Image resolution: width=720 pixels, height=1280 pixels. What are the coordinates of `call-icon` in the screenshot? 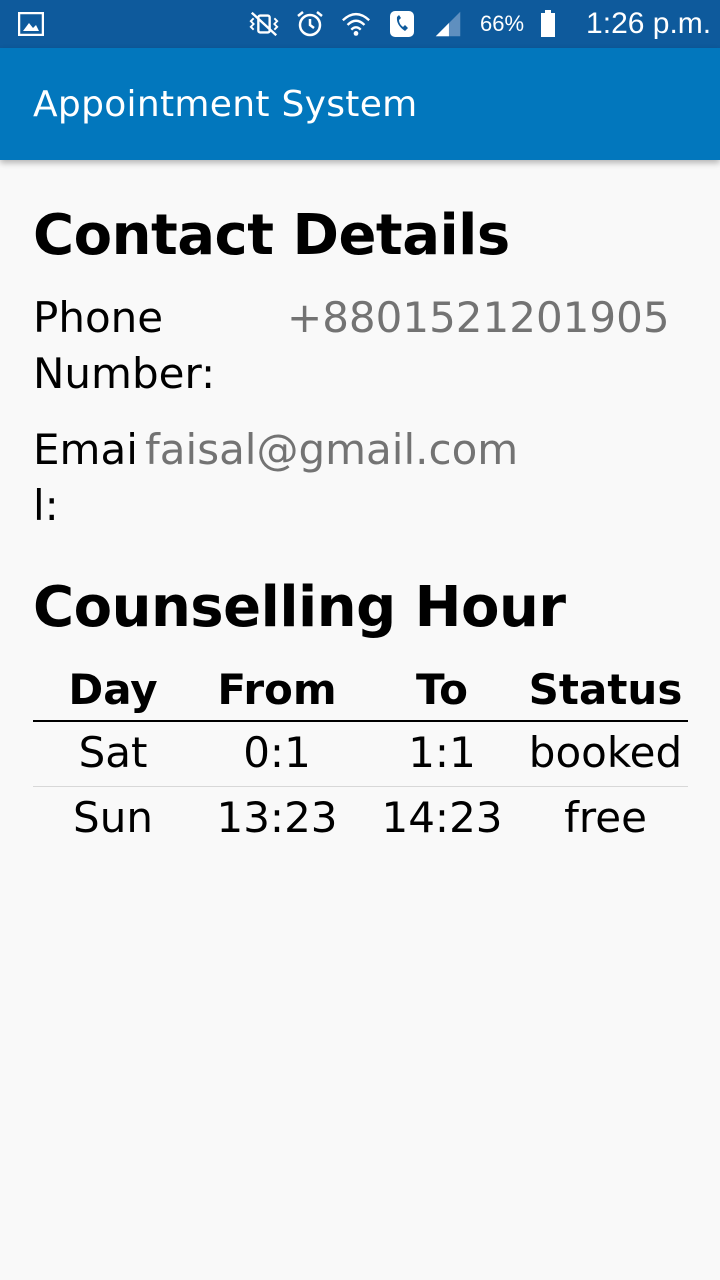 It's located at (402, 24).